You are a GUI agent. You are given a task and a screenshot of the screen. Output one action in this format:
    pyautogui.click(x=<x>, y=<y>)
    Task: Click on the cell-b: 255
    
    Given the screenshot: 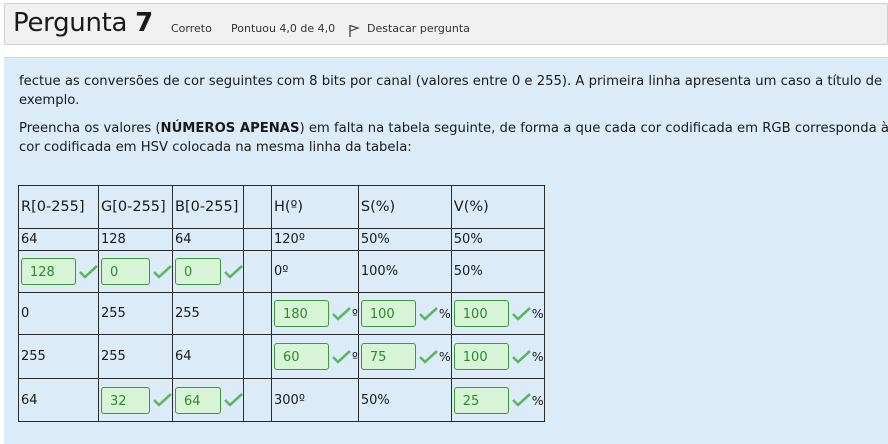 What is the action you would take?
    pyautogui.click(x=208, y=313)
    